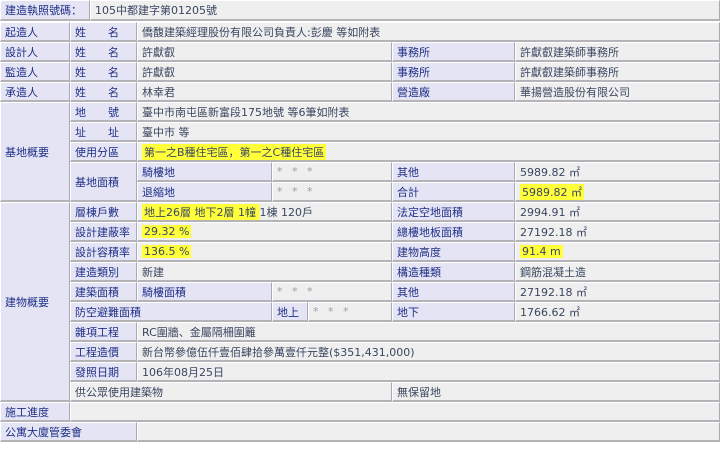  What do you see at coordinates (332, 172) in the screenshot?
I see `arcade-value-cell: * * *` at bounding box center [332, 172].